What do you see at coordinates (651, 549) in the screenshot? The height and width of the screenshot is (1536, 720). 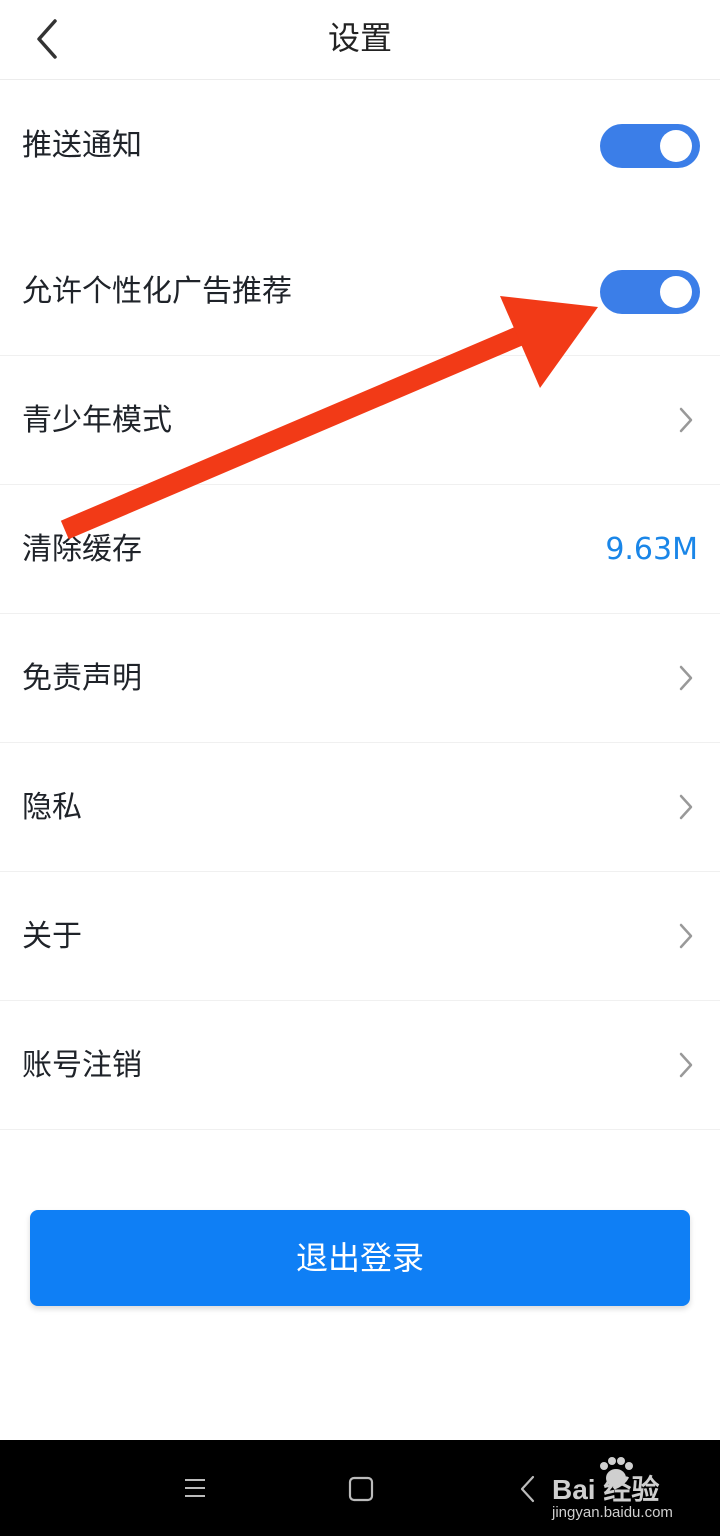 I see `cache-size-value: 9.63M` at bounding box center [651, 549].